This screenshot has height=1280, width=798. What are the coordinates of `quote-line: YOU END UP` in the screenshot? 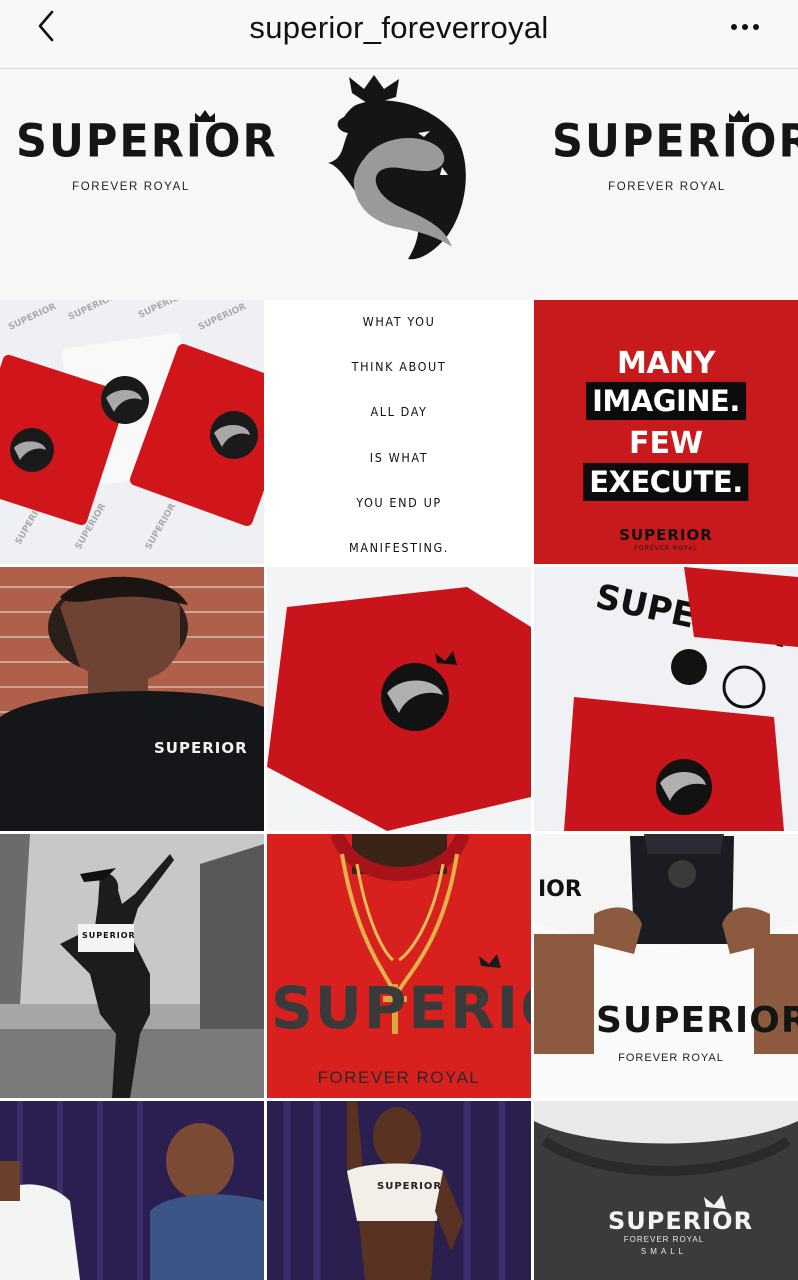 It's located at (399, 502).